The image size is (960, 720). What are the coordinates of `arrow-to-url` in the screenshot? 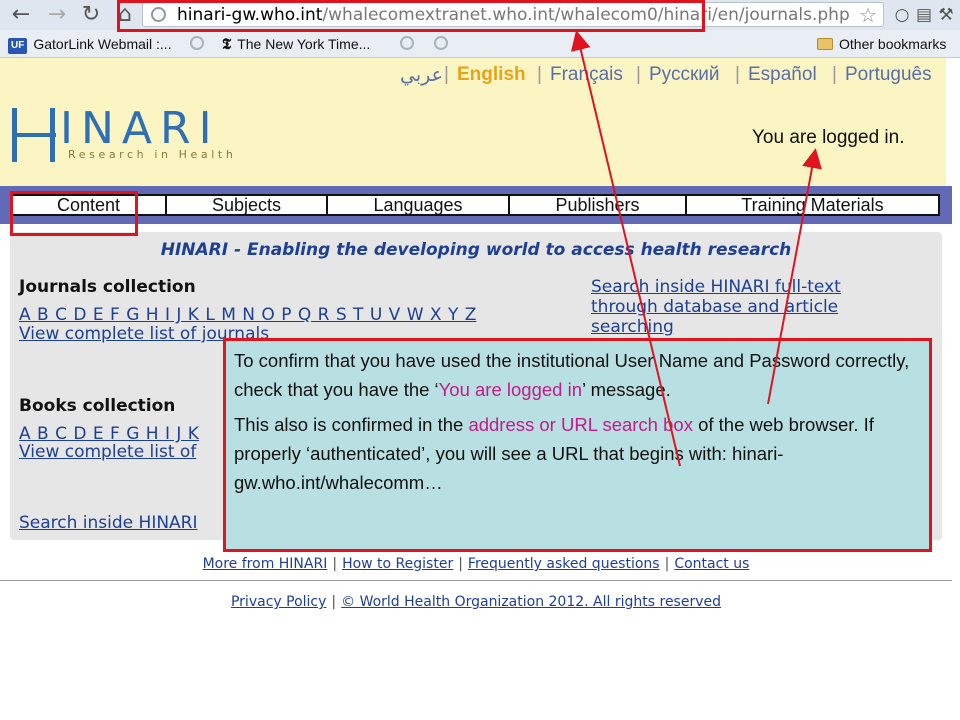 It's located at (625, 248).